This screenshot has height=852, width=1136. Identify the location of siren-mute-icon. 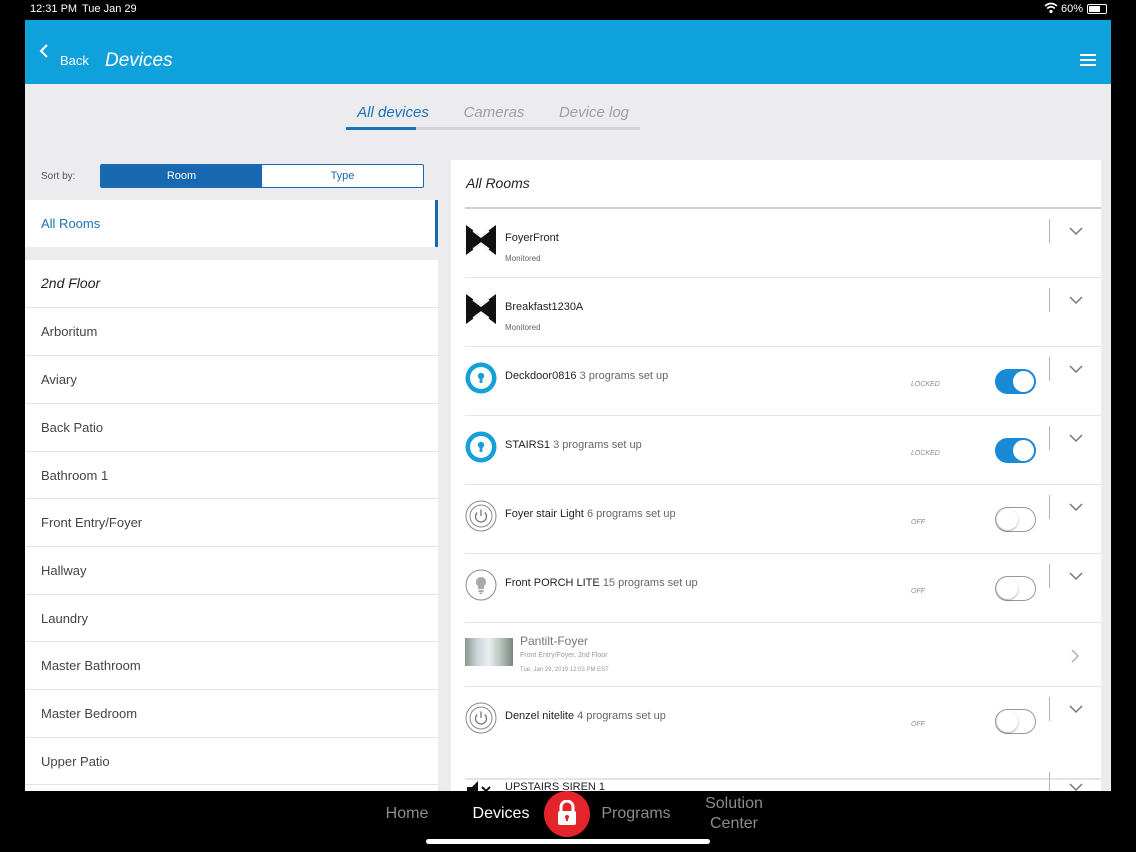
(479, 786).